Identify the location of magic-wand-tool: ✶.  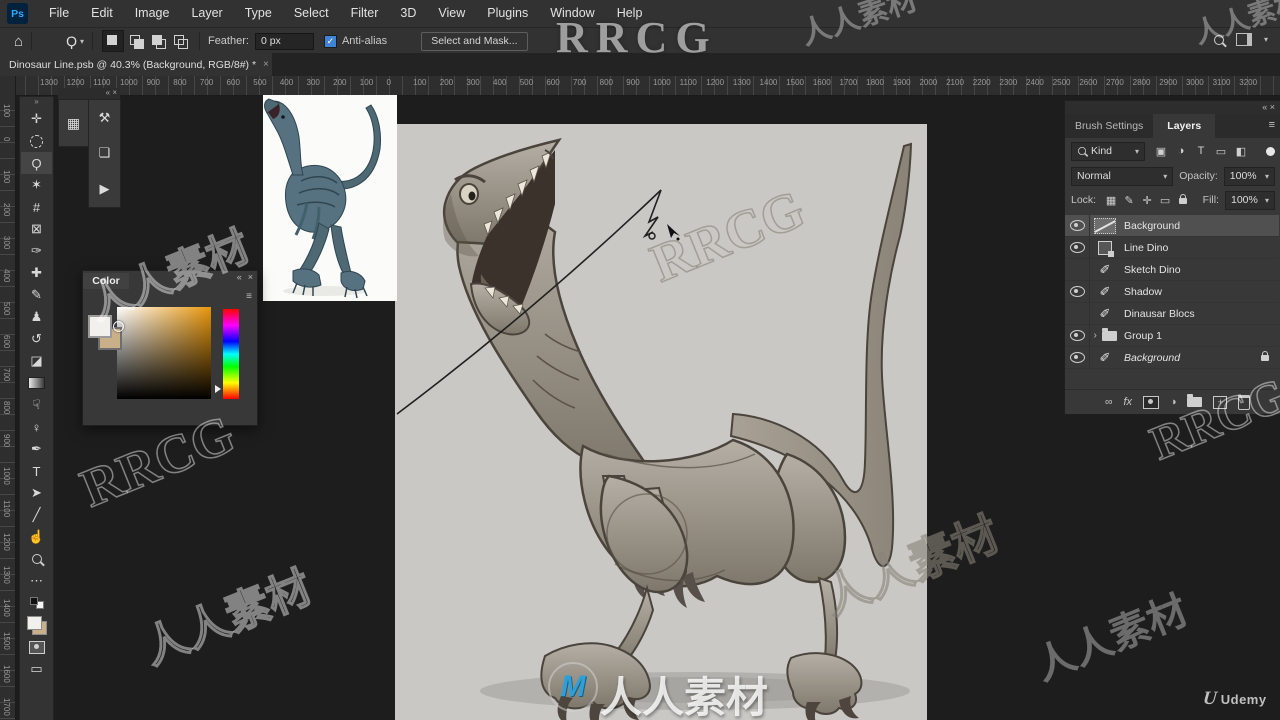
(36, 185).